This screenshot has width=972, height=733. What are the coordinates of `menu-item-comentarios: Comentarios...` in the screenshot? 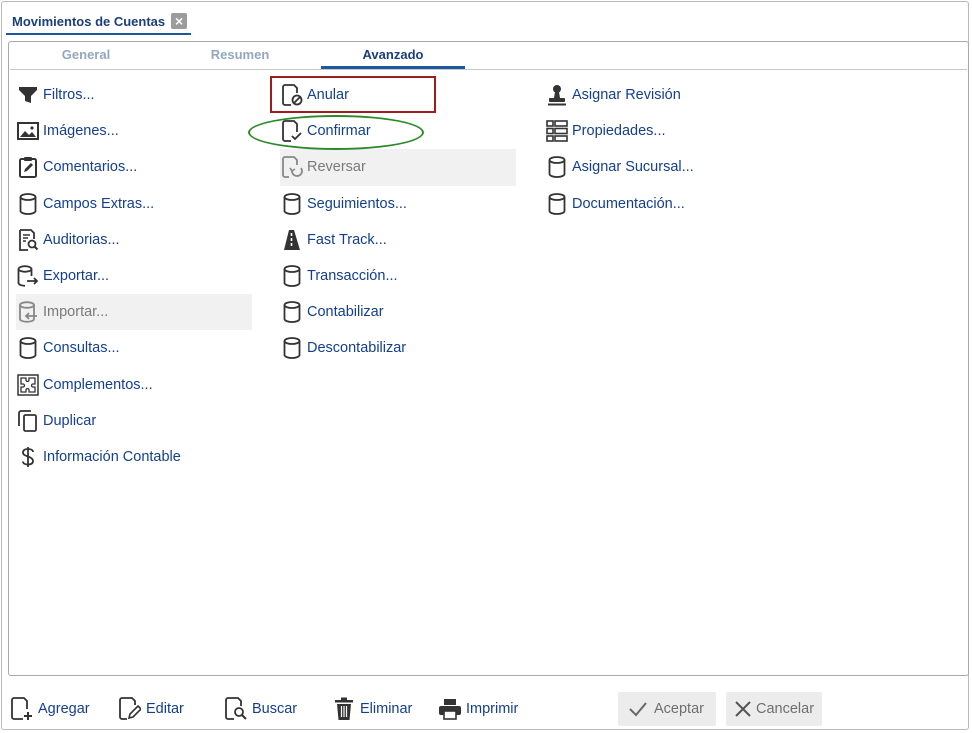 It's located at (134, 167).